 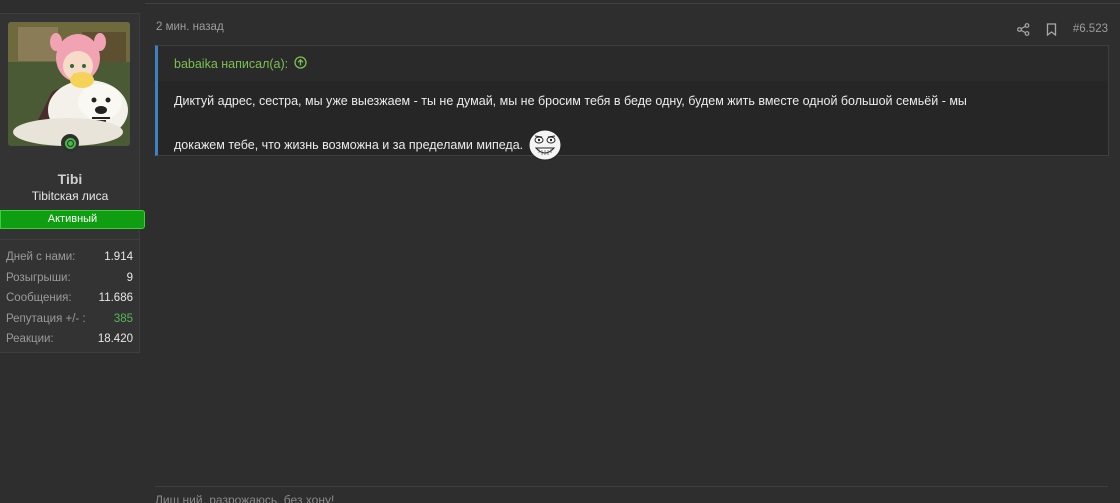 I want to click on post-actions: #6.523, so click(x=1062, y=29).